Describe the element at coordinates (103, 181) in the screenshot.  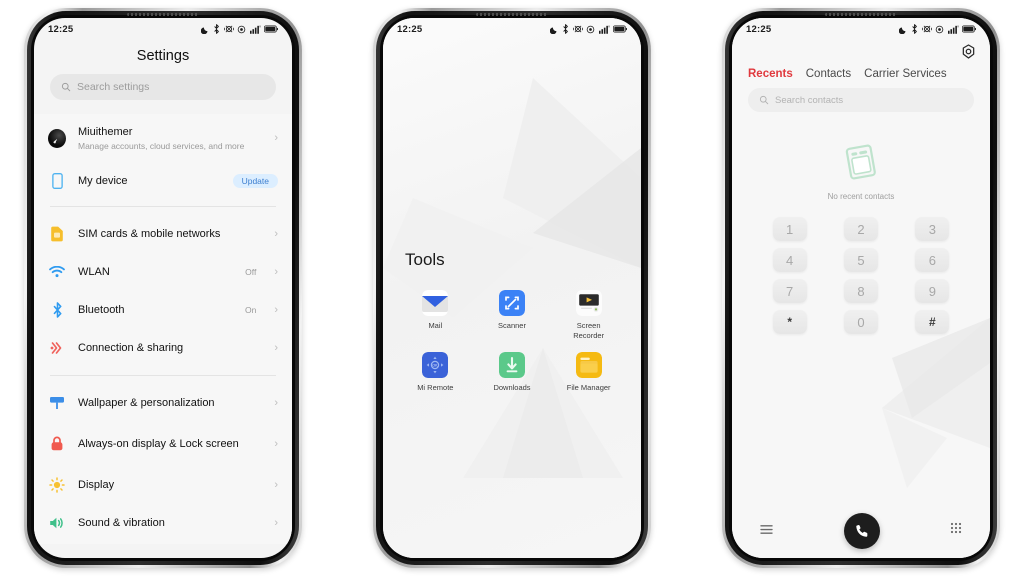
I see `my-device-label: My device` at that location.